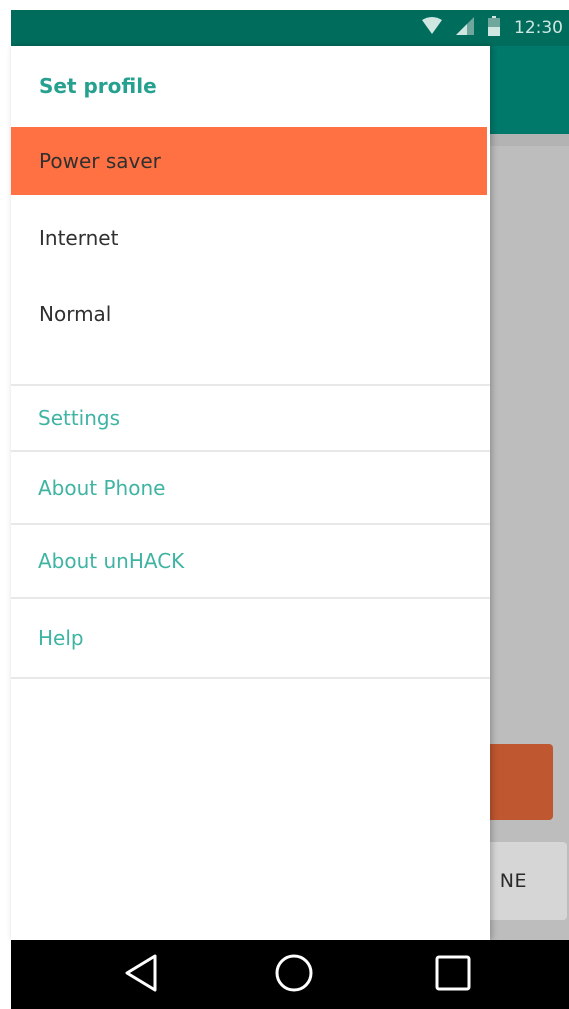  I want to click on home-icon, so click(294, 975).